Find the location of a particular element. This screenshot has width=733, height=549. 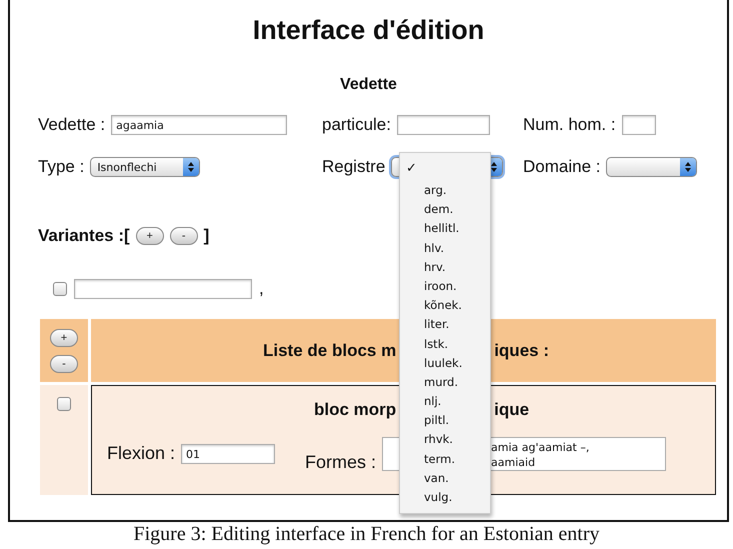

menu-item: hrv. is located at coordinates (445, 267).